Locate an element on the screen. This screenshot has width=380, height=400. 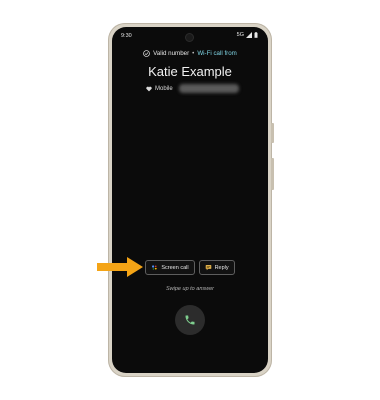
line-type: Mobile is located at coordinates (164, 88).